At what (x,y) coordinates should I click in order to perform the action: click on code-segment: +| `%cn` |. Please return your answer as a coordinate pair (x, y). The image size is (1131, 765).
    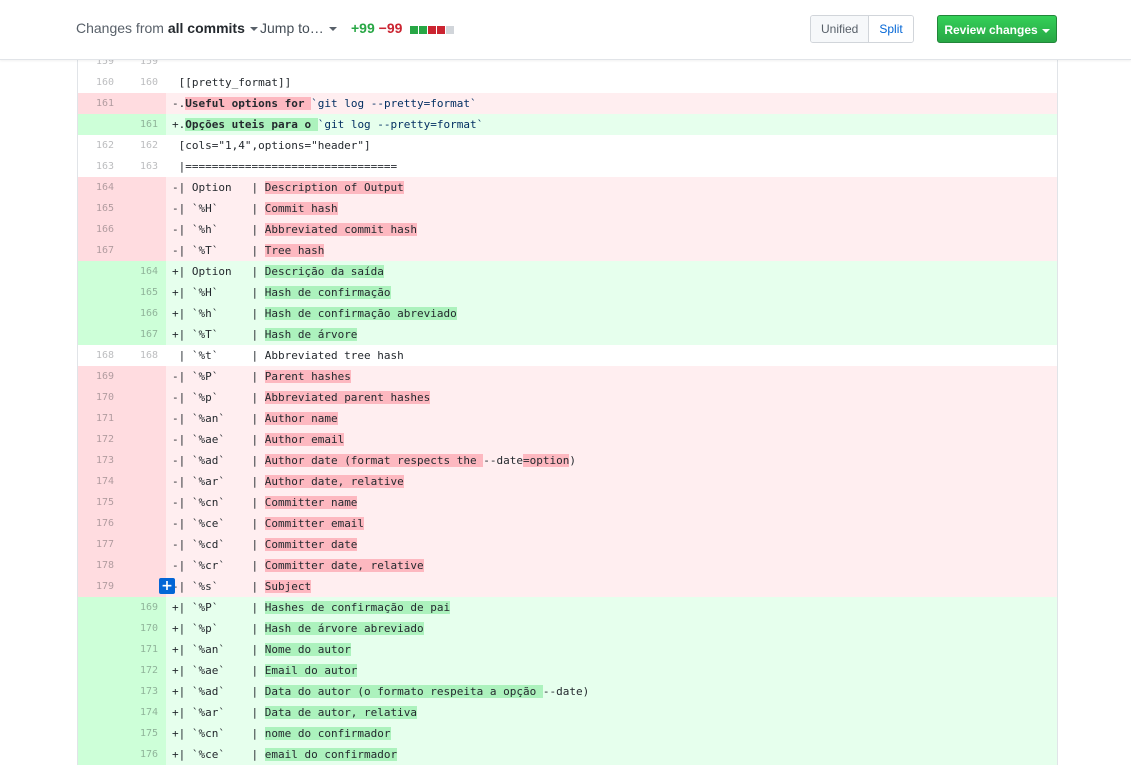
    Looking at the image, I should click on (218, 733).